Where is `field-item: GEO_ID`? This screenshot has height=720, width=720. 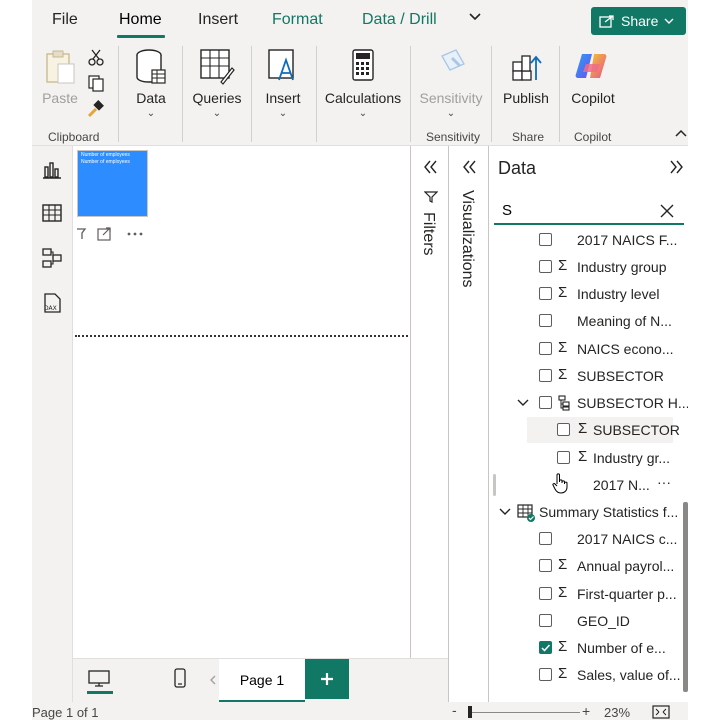
field-item: GEO_ID is located at coordinates (587, 621).